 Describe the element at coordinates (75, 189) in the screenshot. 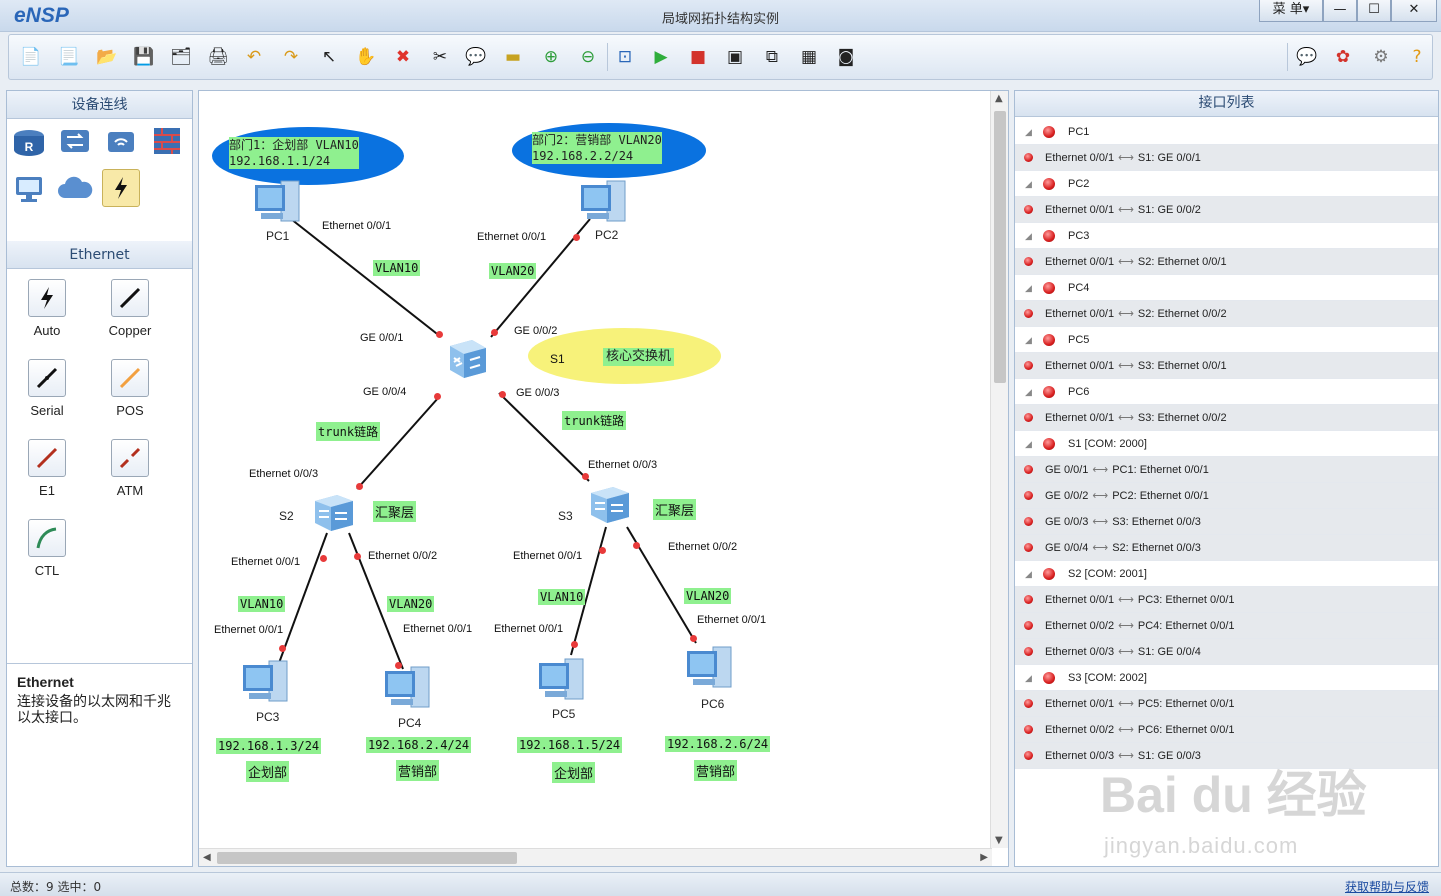

I see `cloud-icon` at that location.